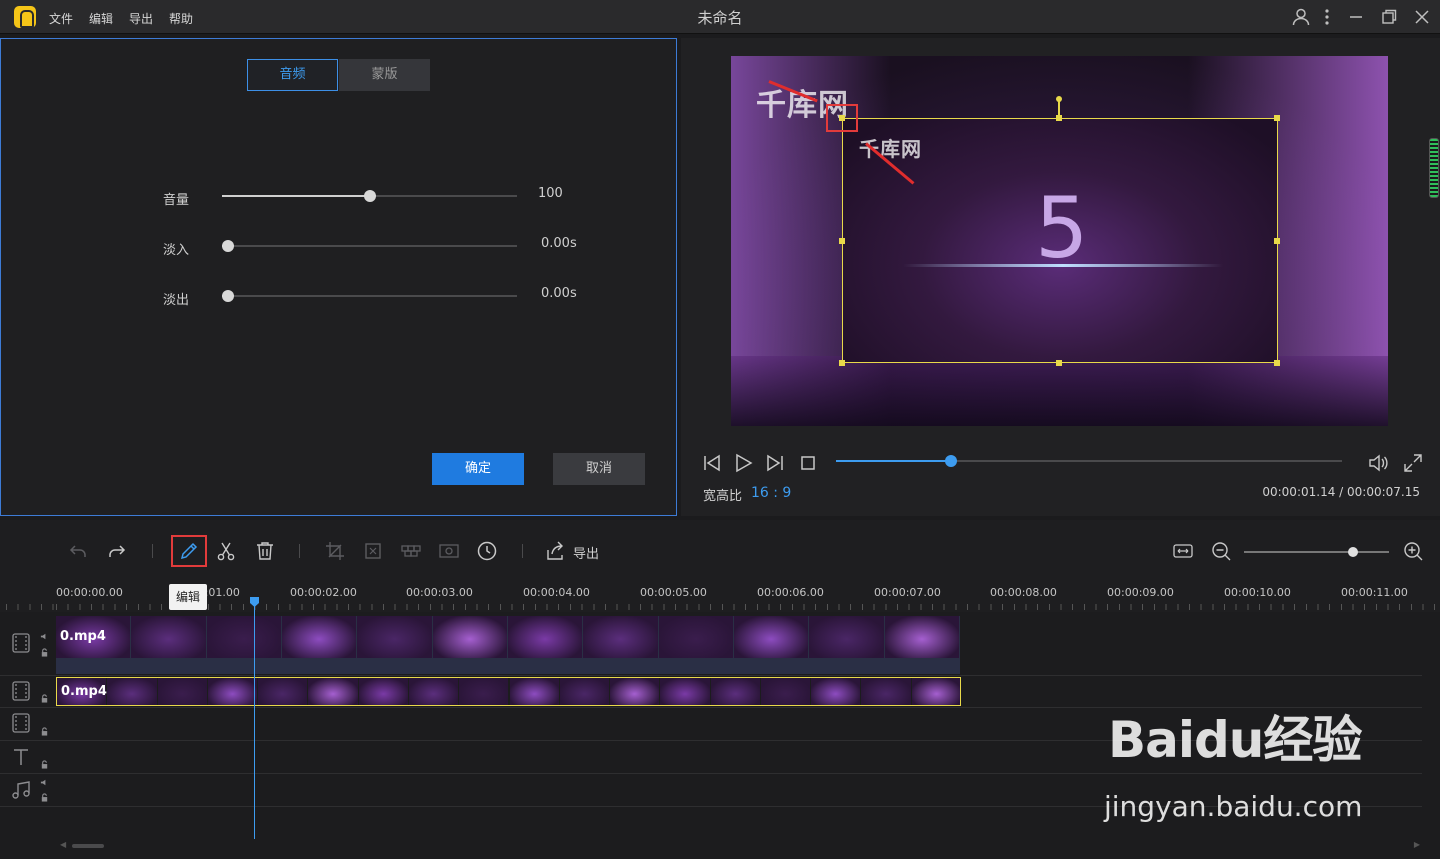  Describe the element at coordinates (292, 75) in the screenshot. I see `tab-audio: 音频` at that location.